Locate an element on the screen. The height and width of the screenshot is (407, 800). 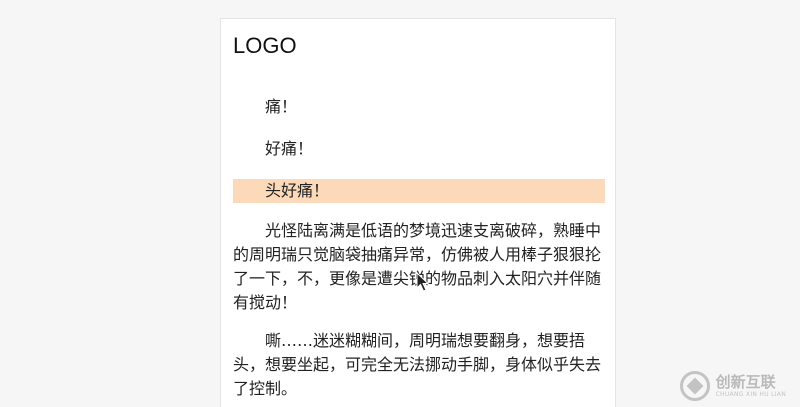
mouse-pointer-icon is located at coordinates (423, 282).